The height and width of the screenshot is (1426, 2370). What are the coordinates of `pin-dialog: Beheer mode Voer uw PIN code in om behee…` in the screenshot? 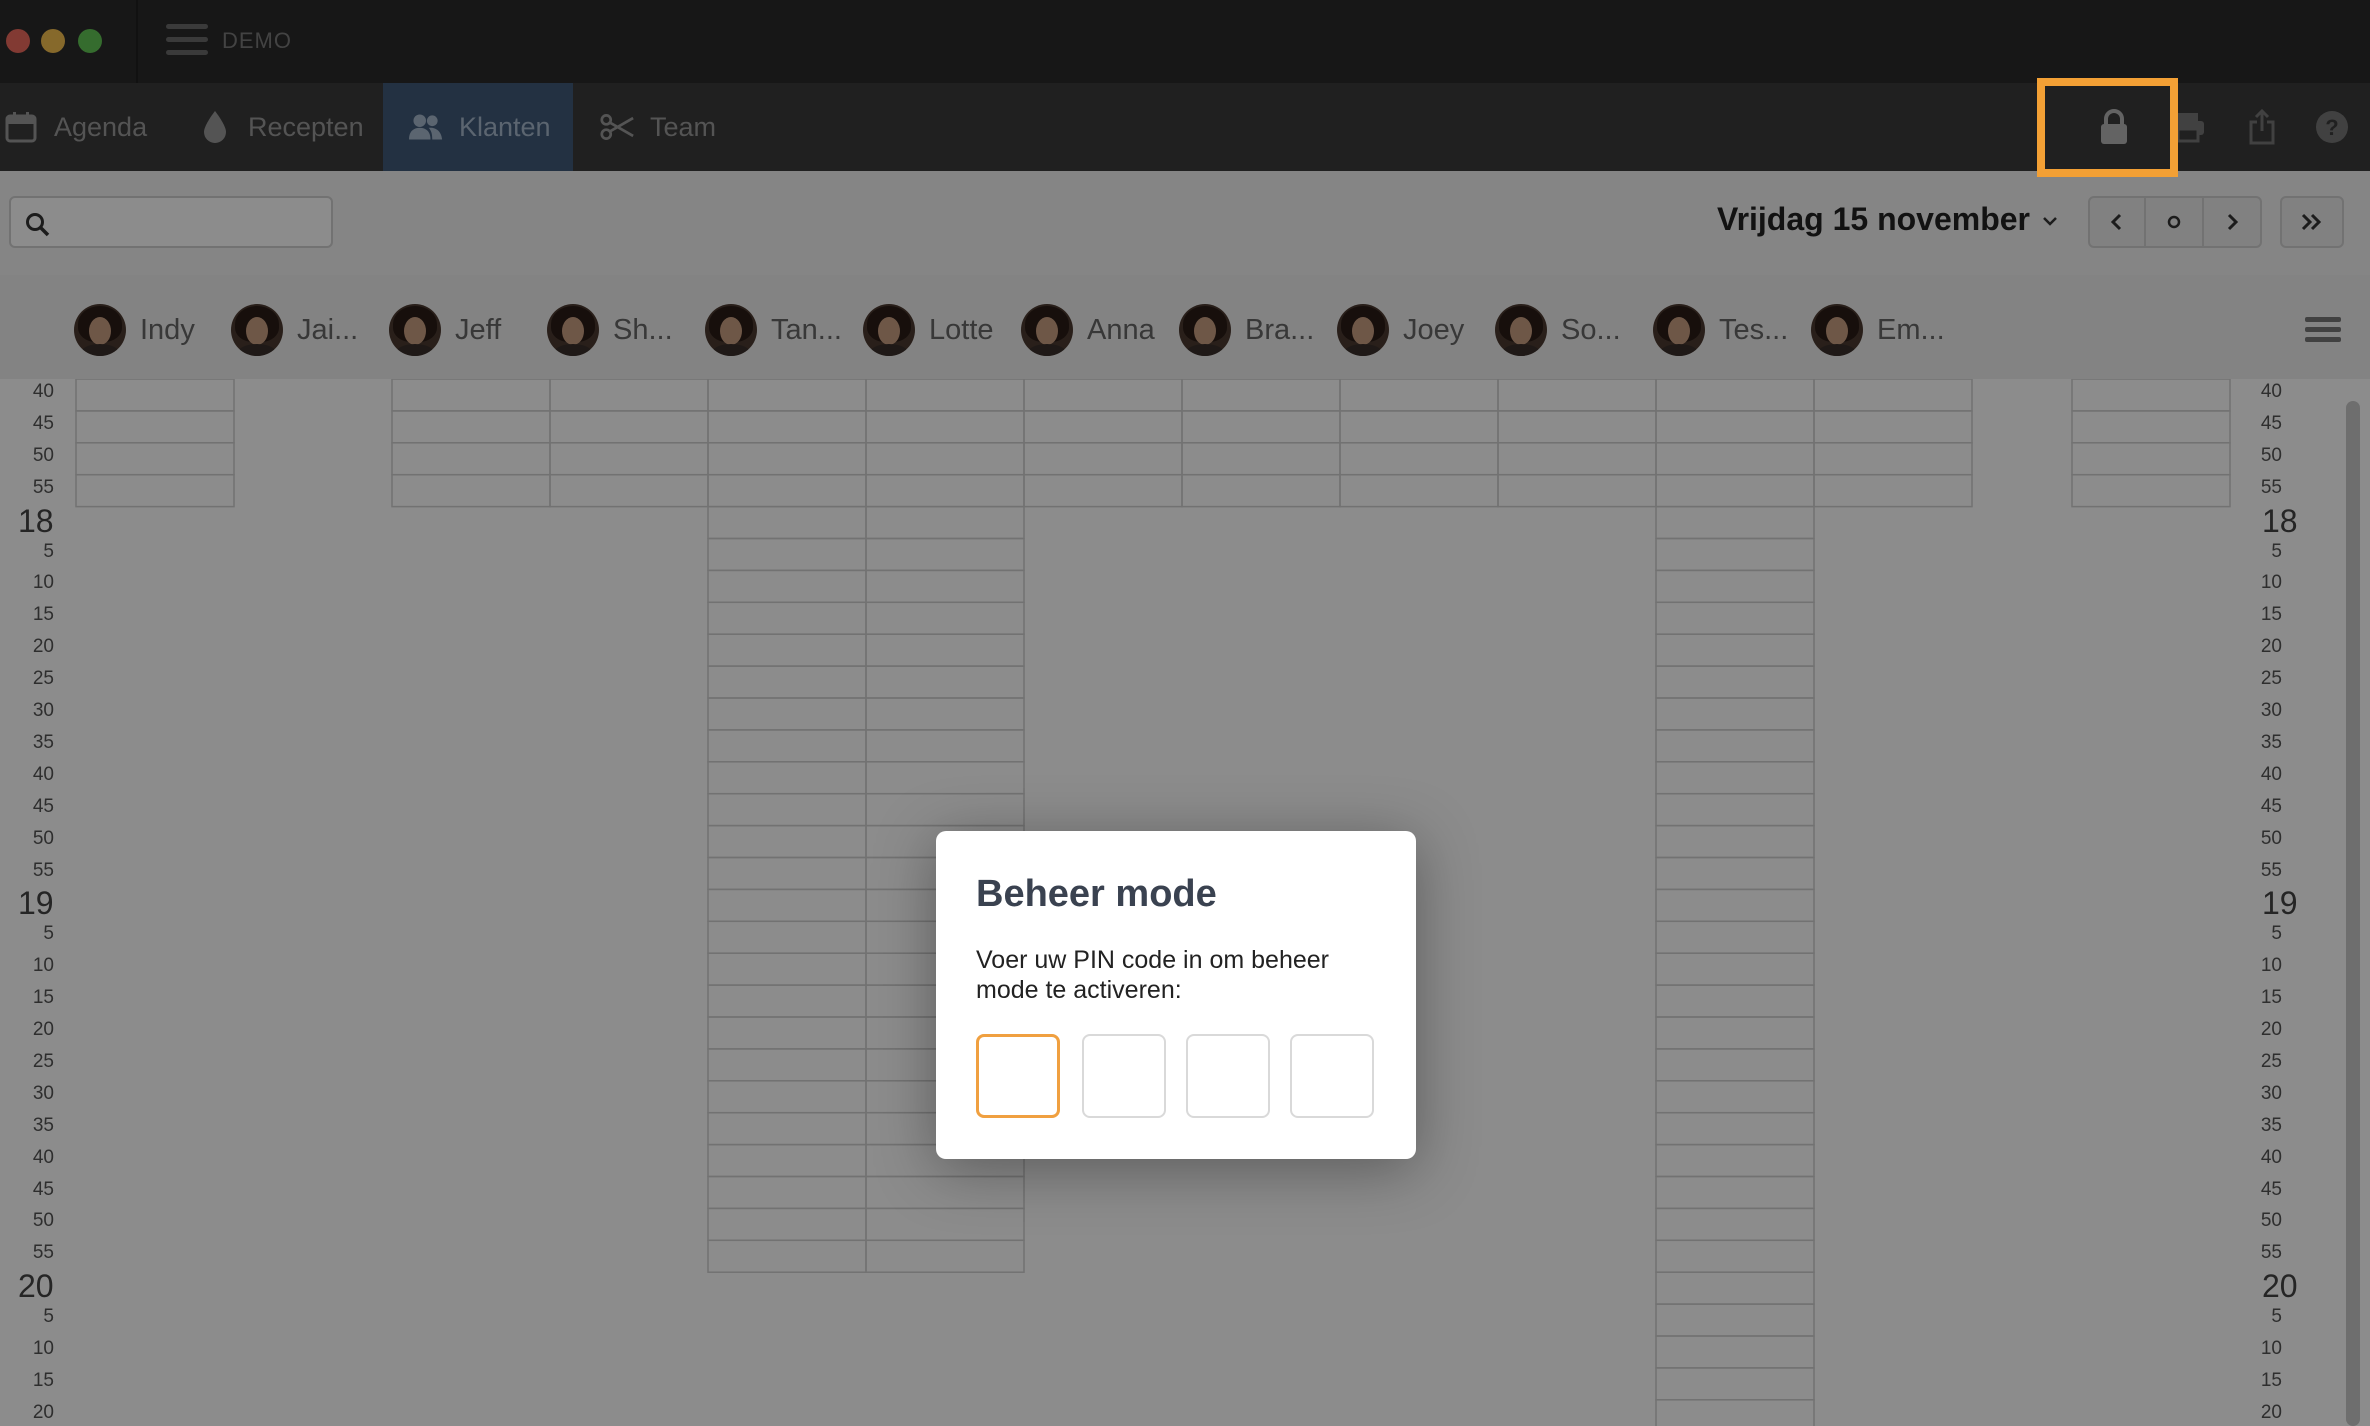 It's located at (1176, 995).